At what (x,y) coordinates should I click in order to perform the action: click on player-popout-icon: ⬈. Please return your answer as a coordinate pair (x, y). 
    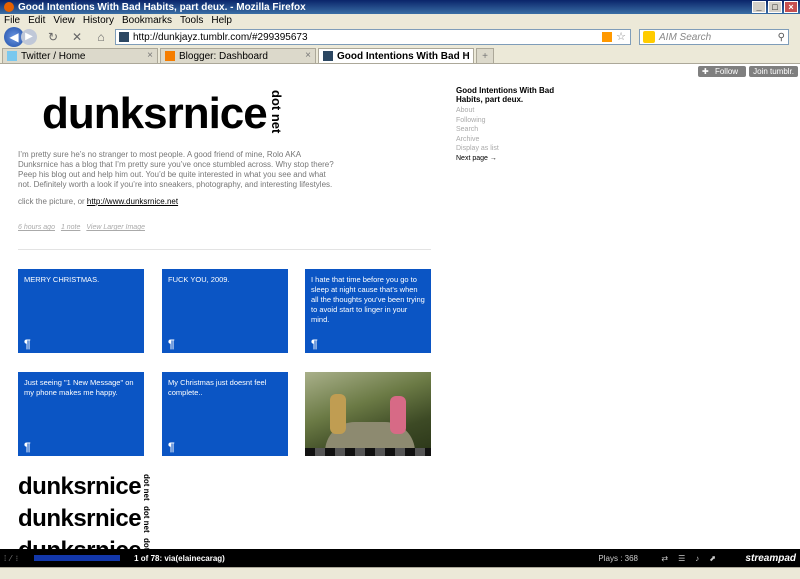
    Looking at the image, I should click on (712, 558).